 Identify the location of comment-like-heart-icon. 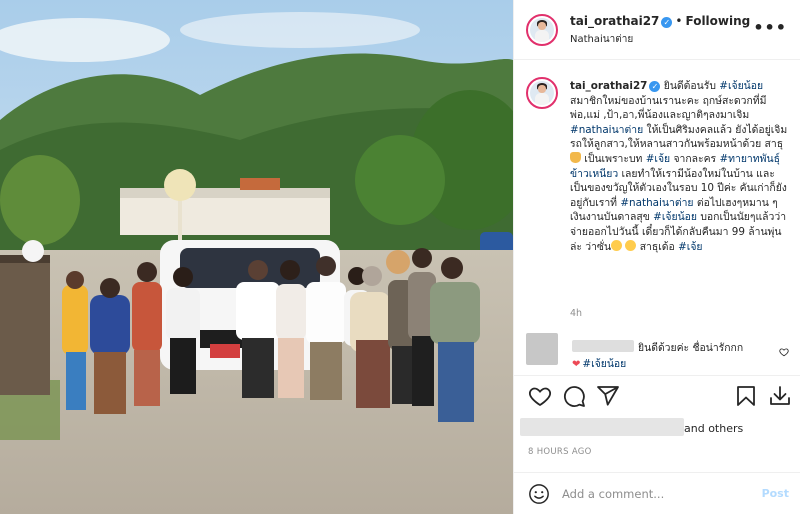
(784, 353).